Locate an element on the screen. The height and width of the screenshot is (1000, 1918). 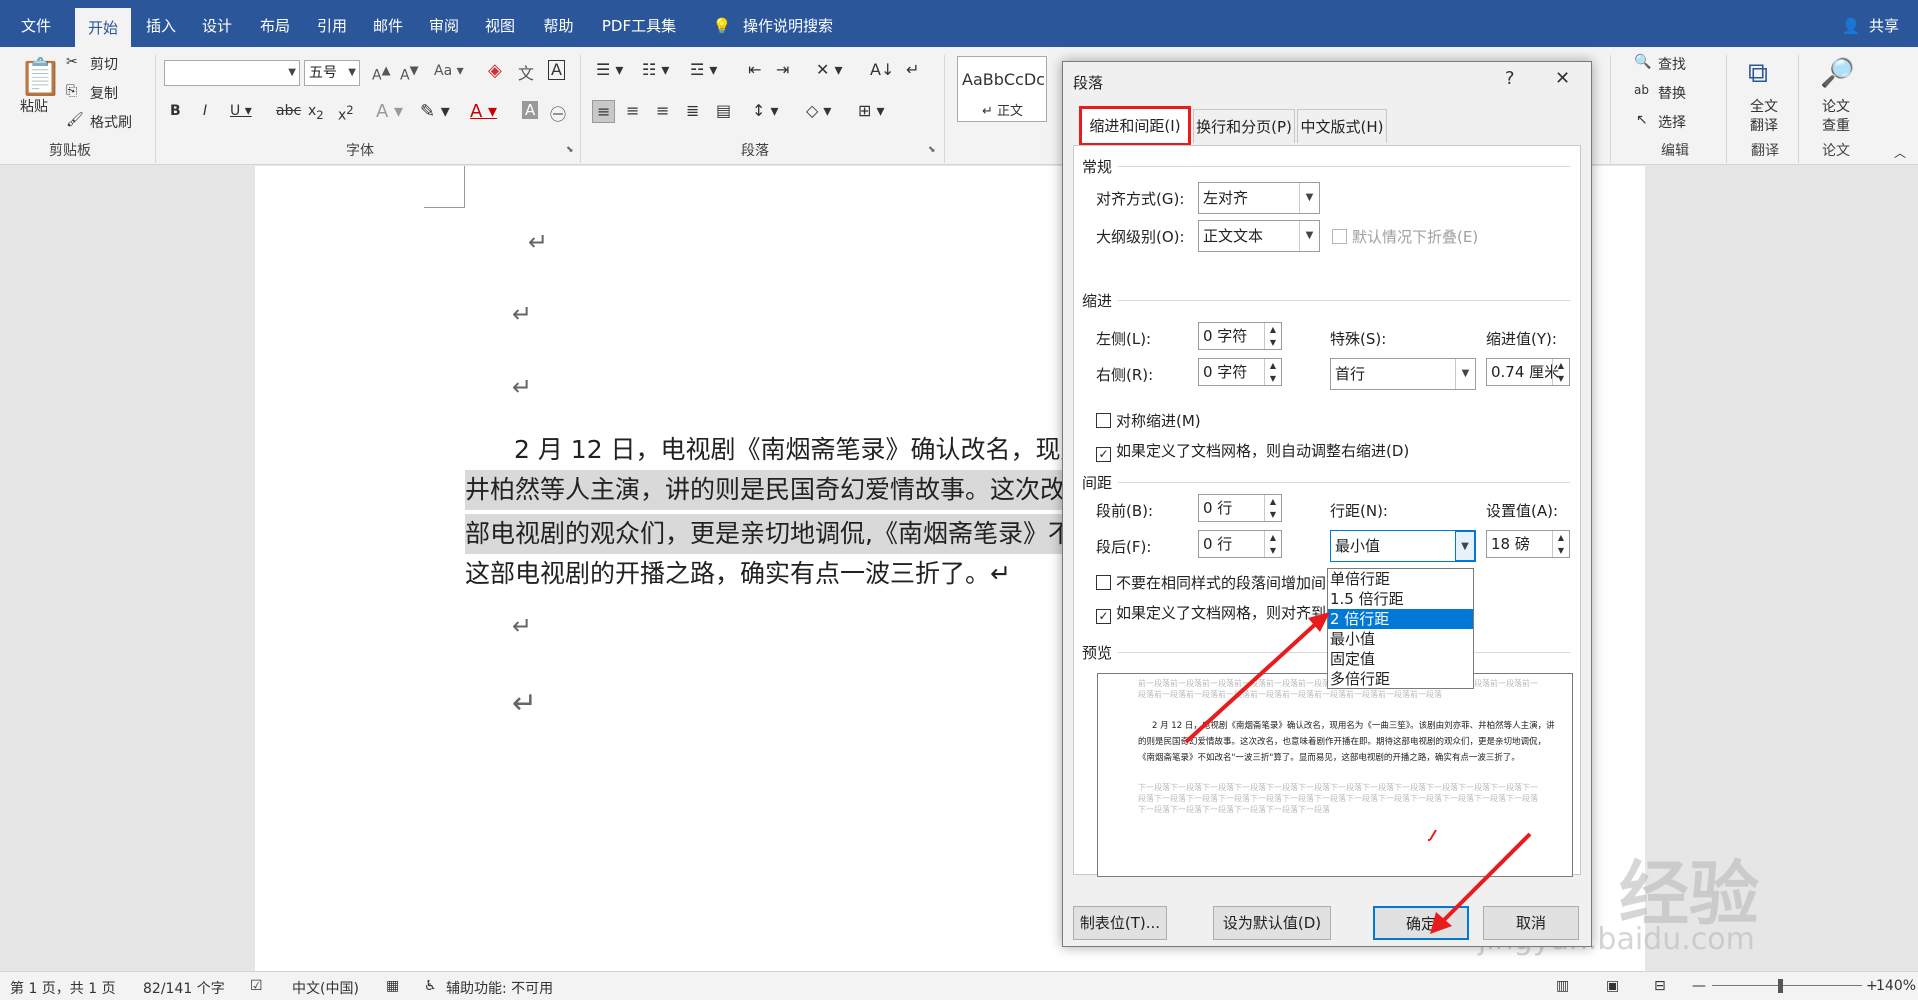
cut-button: 剪切 is located at coordinates (104, 64).